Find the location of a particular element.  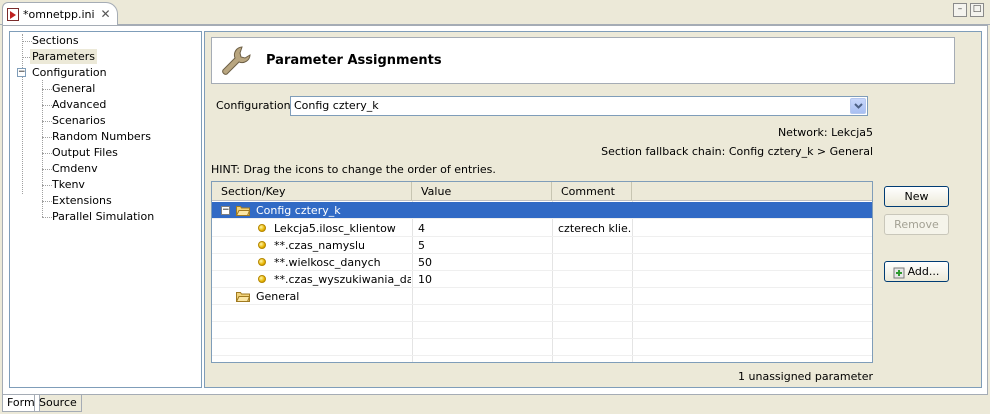

row-key: Config cztery_k is located at coordinates (298, 210).